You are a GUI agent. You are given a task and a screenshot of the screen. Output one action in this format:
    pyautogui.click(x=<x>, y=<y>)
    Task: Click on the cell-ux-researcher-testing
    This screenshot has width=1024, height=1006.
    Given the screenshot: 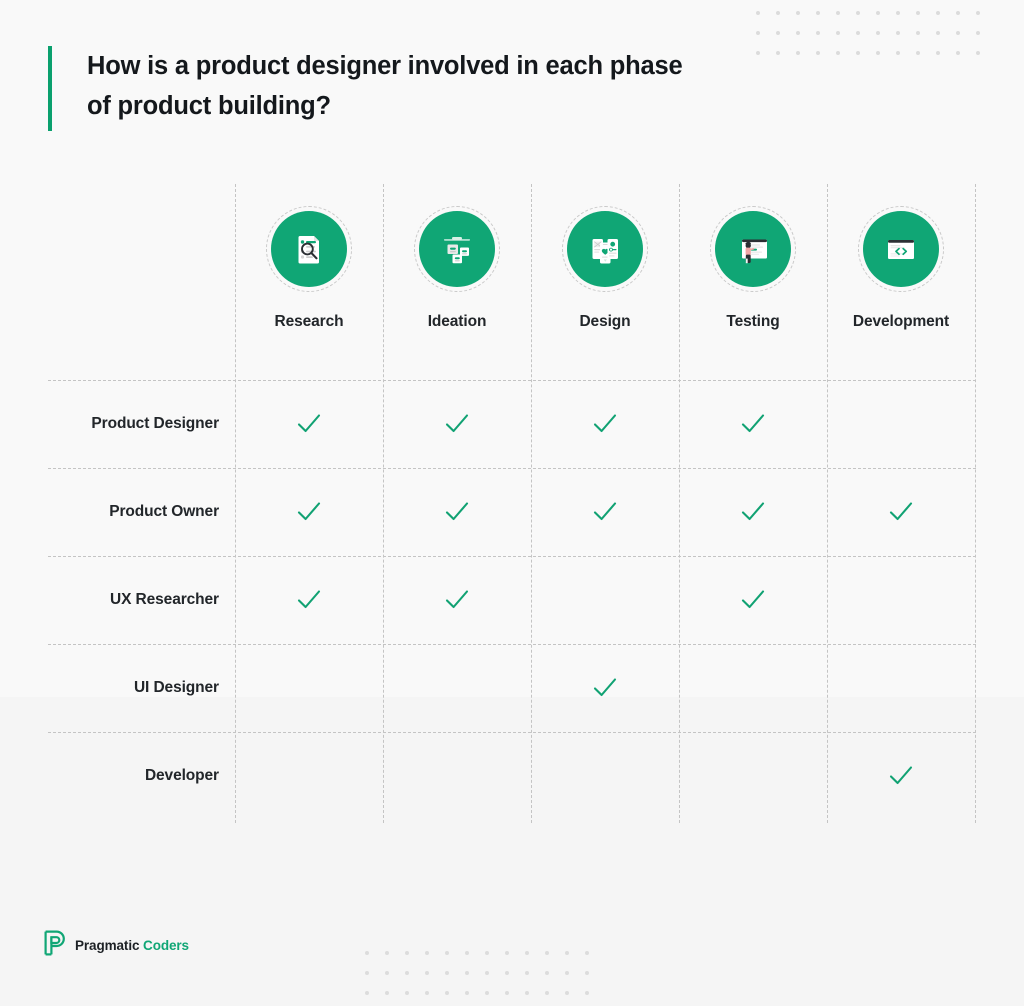 What is the action you would take?
    pyautogui.click(x=753, y=600)
    